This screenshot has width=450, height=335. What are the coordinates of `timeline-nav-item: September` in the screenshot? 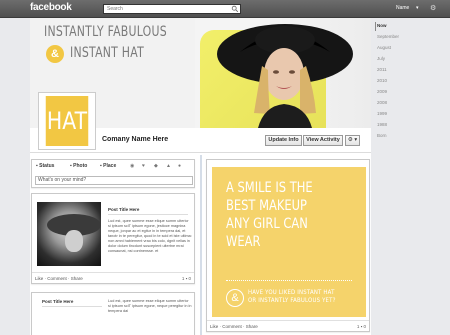 It's located at (388, 36).